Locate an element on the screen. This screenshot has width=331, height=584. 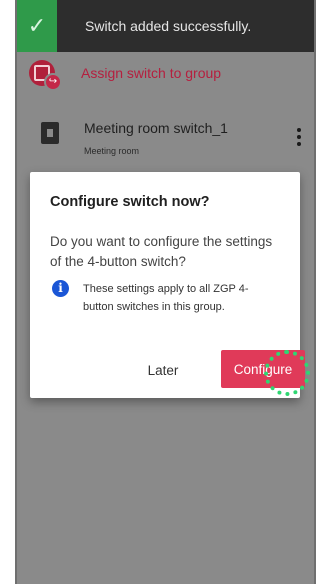
later-button: Later is located at coordinates (163, 370).